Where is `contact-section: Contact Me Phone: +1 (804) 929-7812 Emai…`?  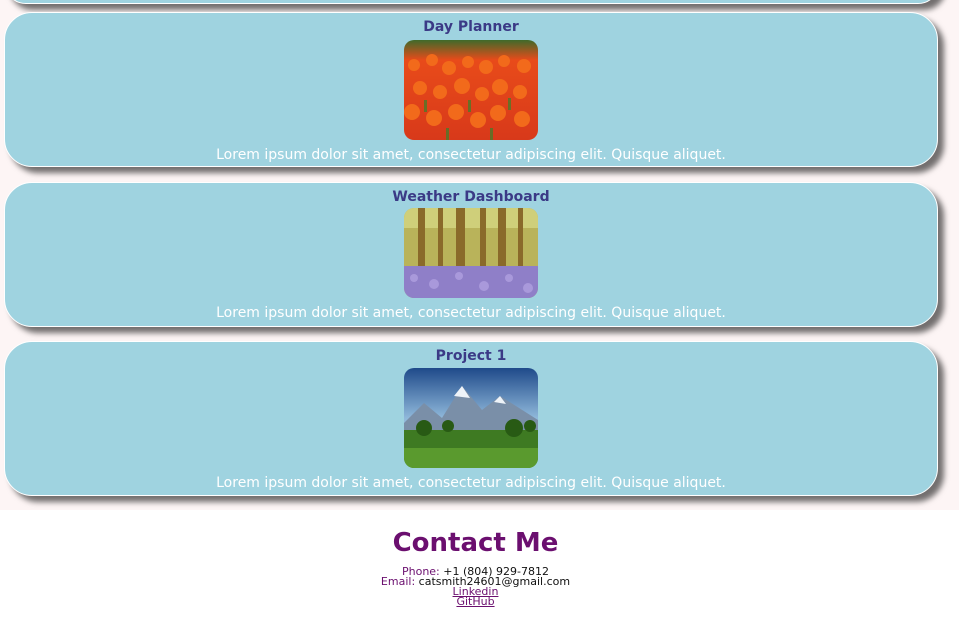 contact-section: Contact Me Phone: +1 (804) 929-7812 Emai… is located at coordinates (479, 566).